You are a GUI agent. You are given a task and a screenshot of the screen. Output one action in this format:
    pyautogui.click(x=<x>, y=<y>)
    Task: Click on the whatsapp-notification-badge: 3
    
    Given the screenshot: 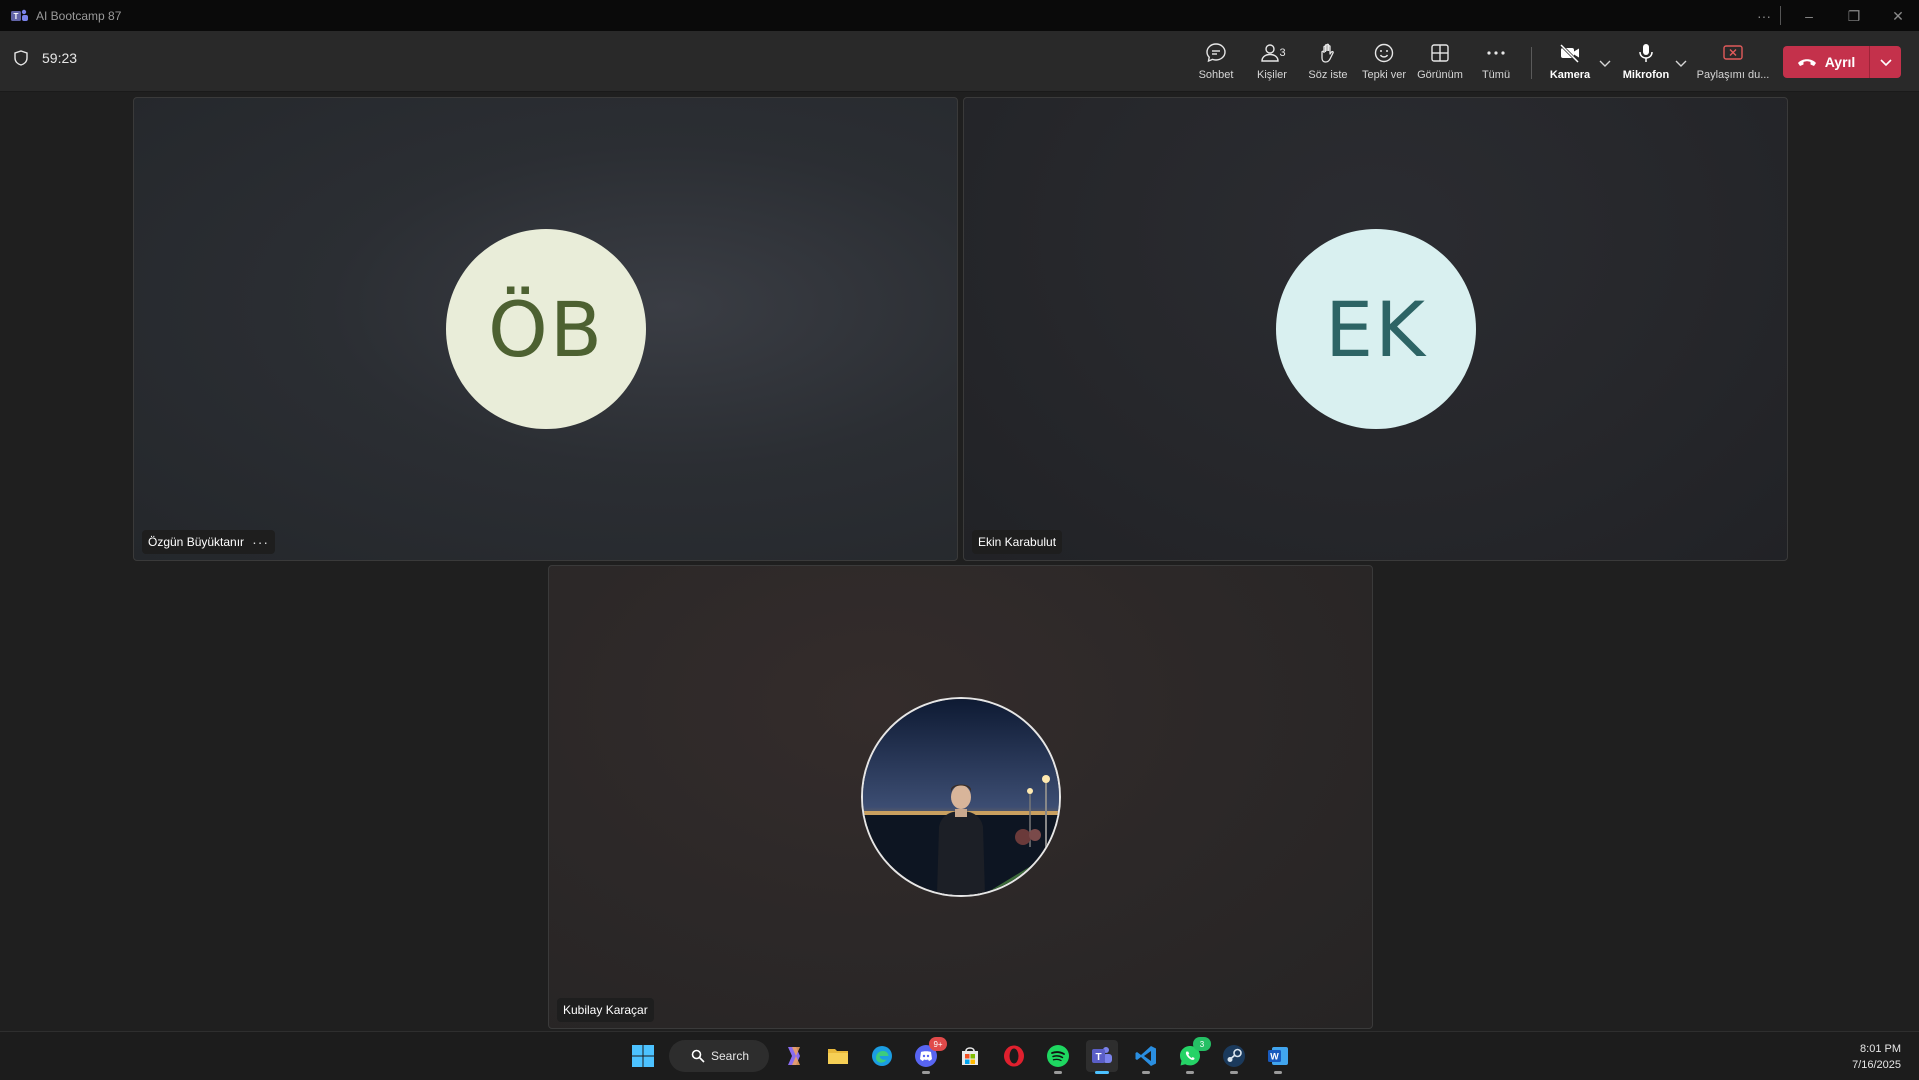 What is the action you would take?
    pyautogui.click(x=1202, y=1044)
    